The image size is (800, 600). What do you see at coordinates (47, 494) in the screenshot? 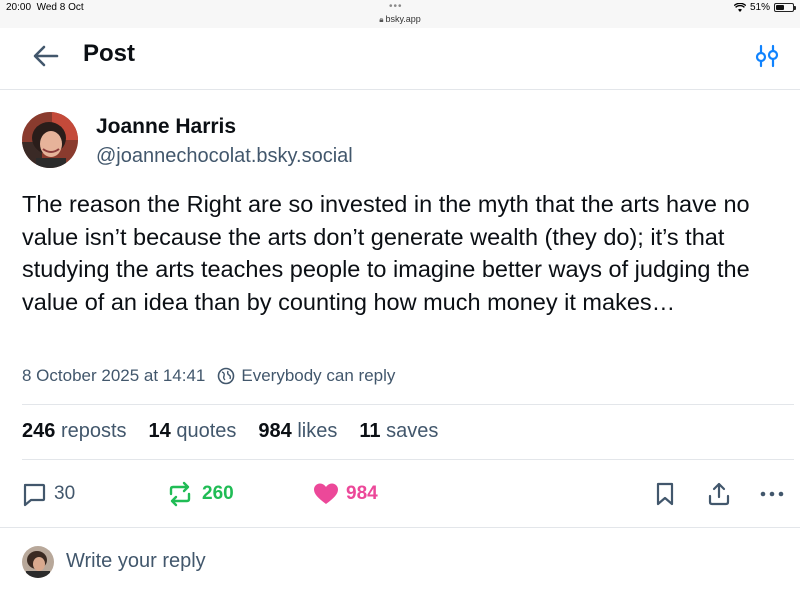
I see `reply-button: 30` at bounding box center [47, 494].